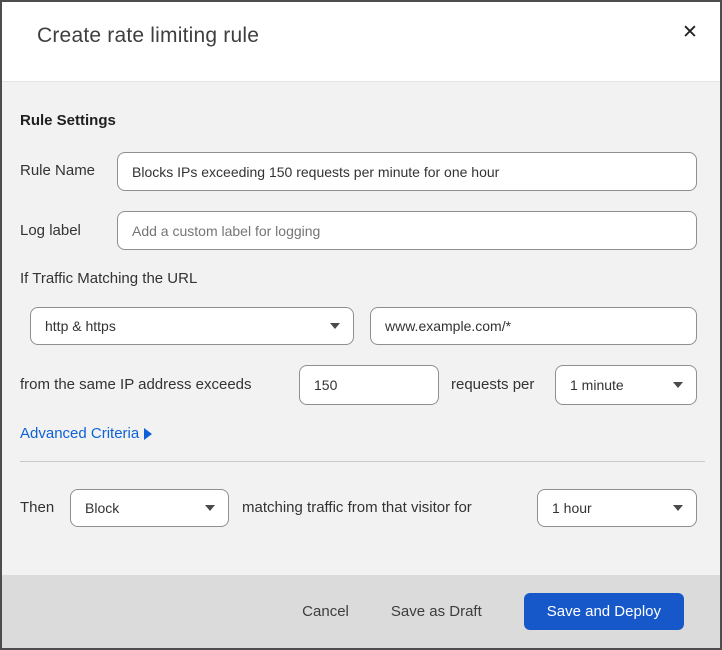 Image resolution: width=722 pixels, height=650 pixels. Describe the element at coordinates (37, 507) in the screenshot. I see `then-label: Then` at that location.